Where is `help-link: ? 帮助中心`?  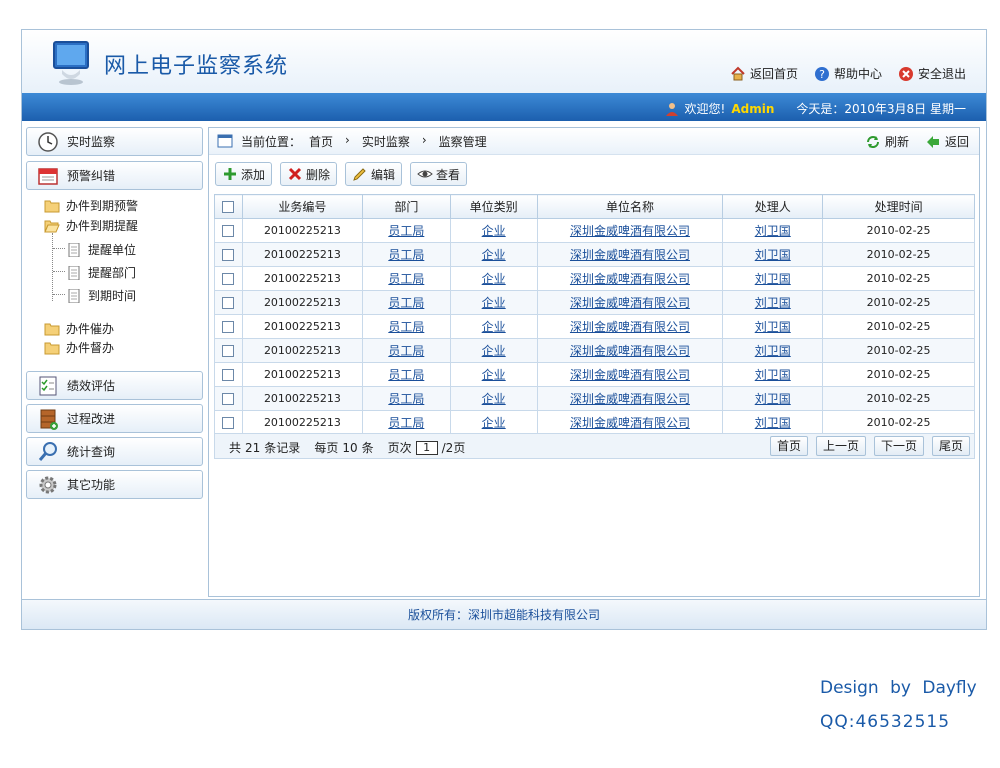 help-link: ? 帮助中心 is located at coordinates (848, 73).